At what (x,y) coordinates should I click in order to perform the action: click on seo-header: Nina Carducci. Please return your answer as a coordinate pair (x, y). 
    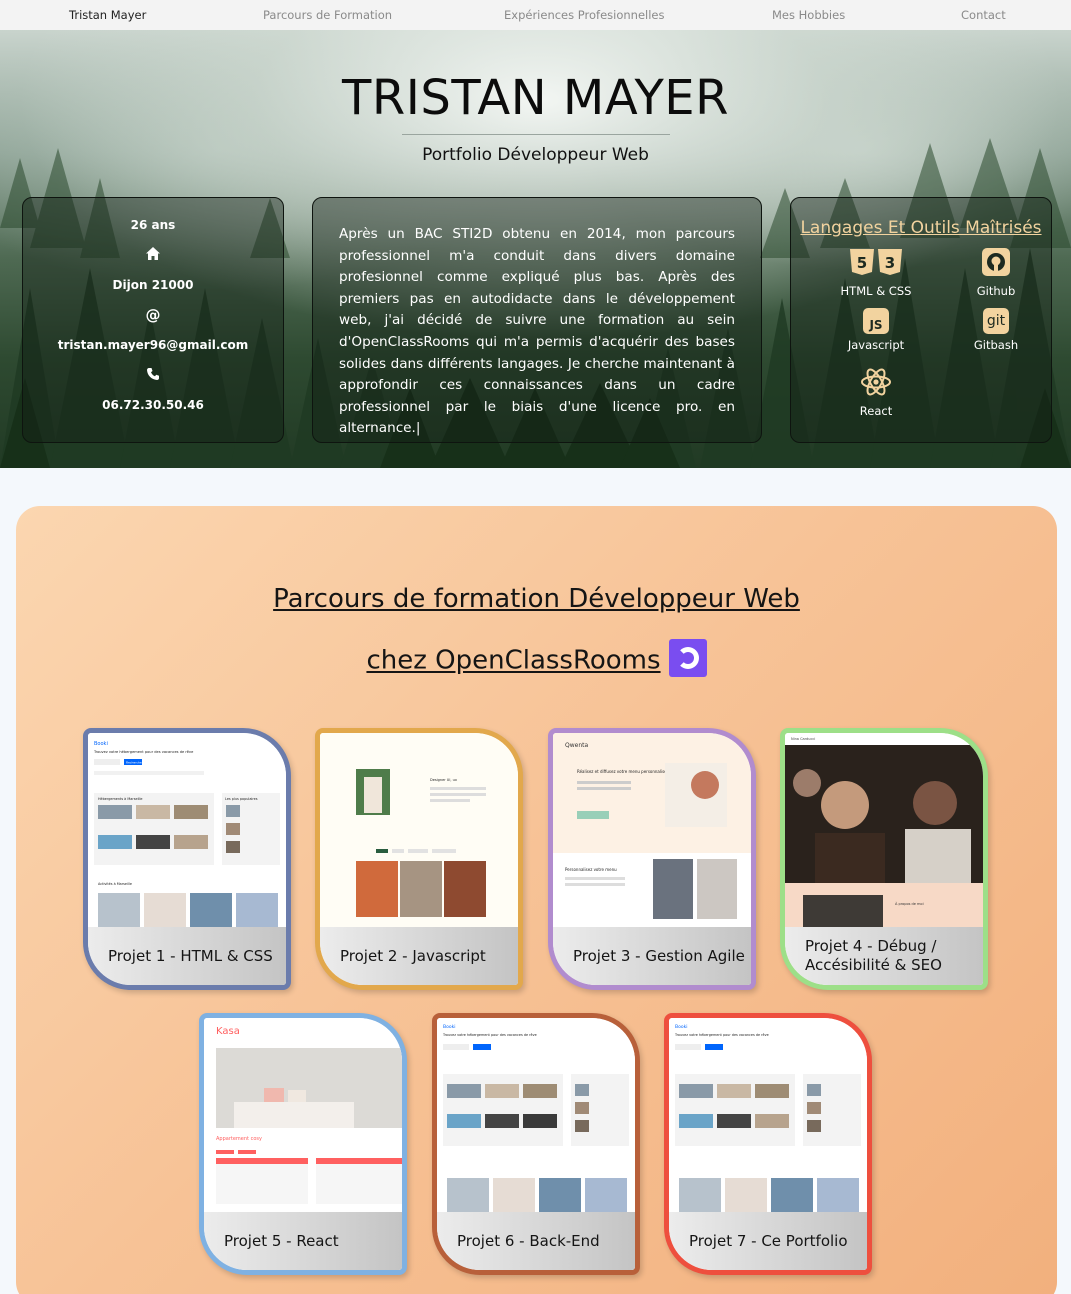
    Looking at the image, I should click on (803, 739).